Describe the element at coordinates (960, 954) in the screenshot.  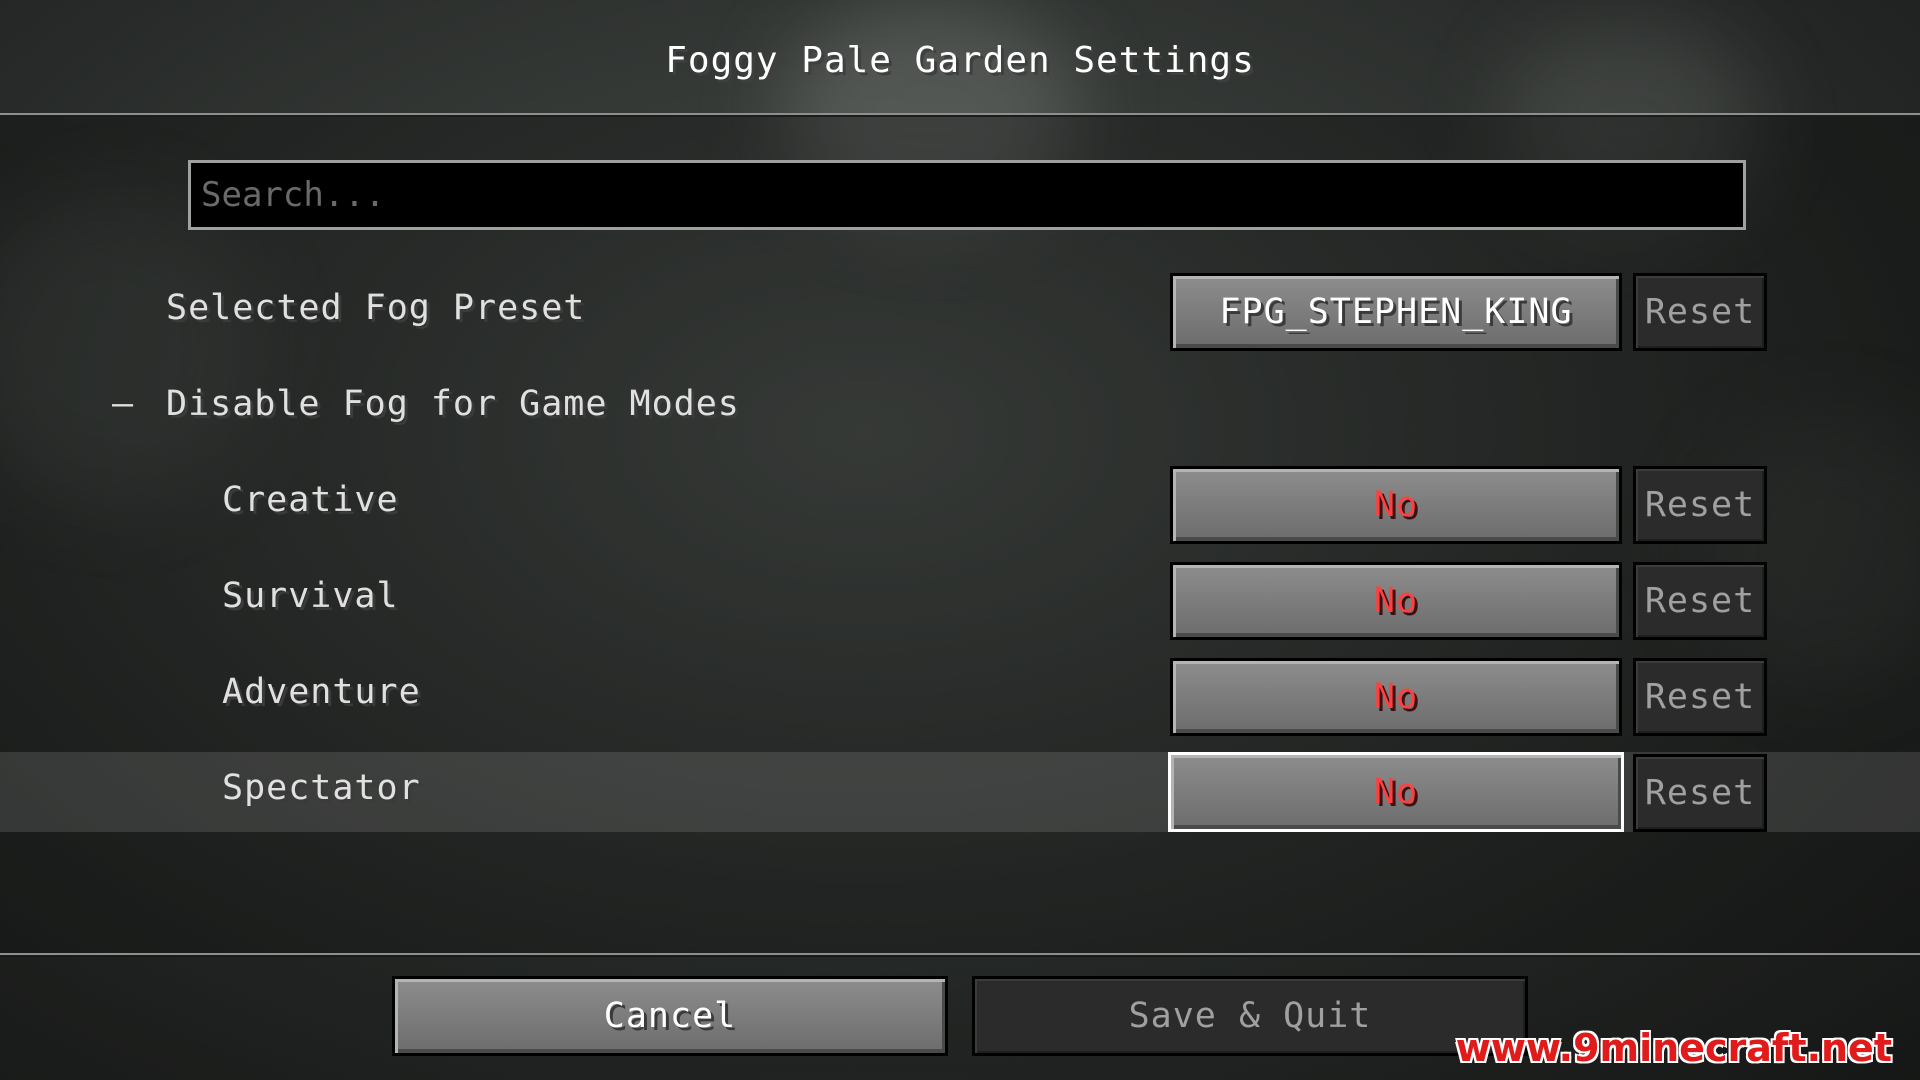
I see `footer-divider` at that location.